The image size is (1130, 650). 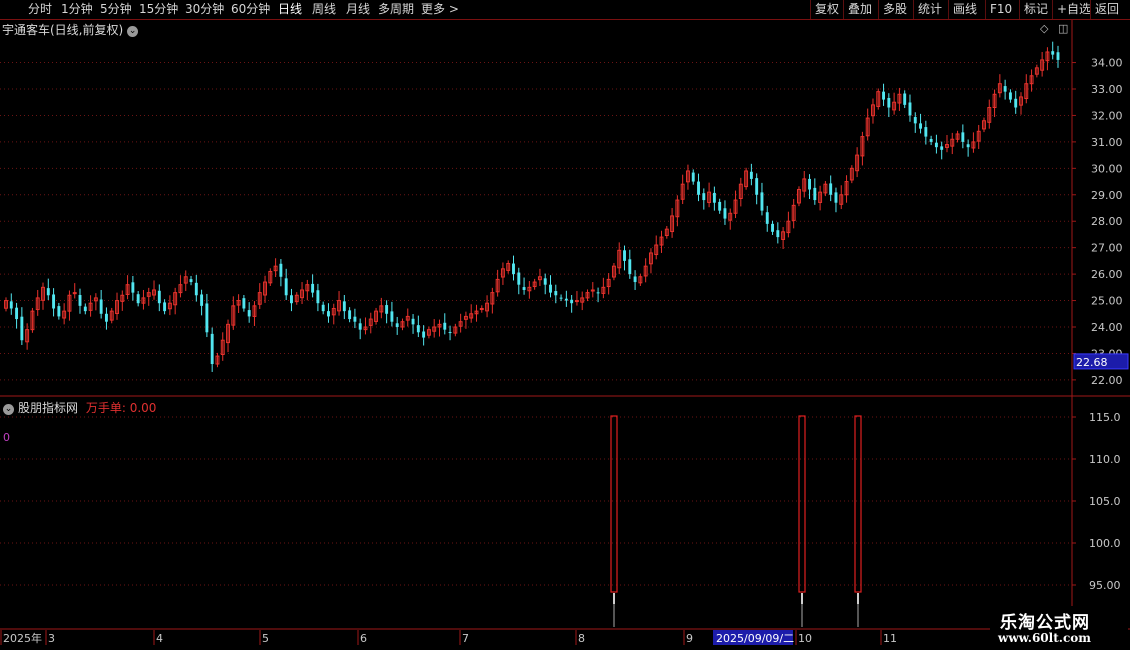 What do you see at coordinates (465, 638) in the screenshot?
I see `date-axis-label: 7` at bounding box center [465, 638].